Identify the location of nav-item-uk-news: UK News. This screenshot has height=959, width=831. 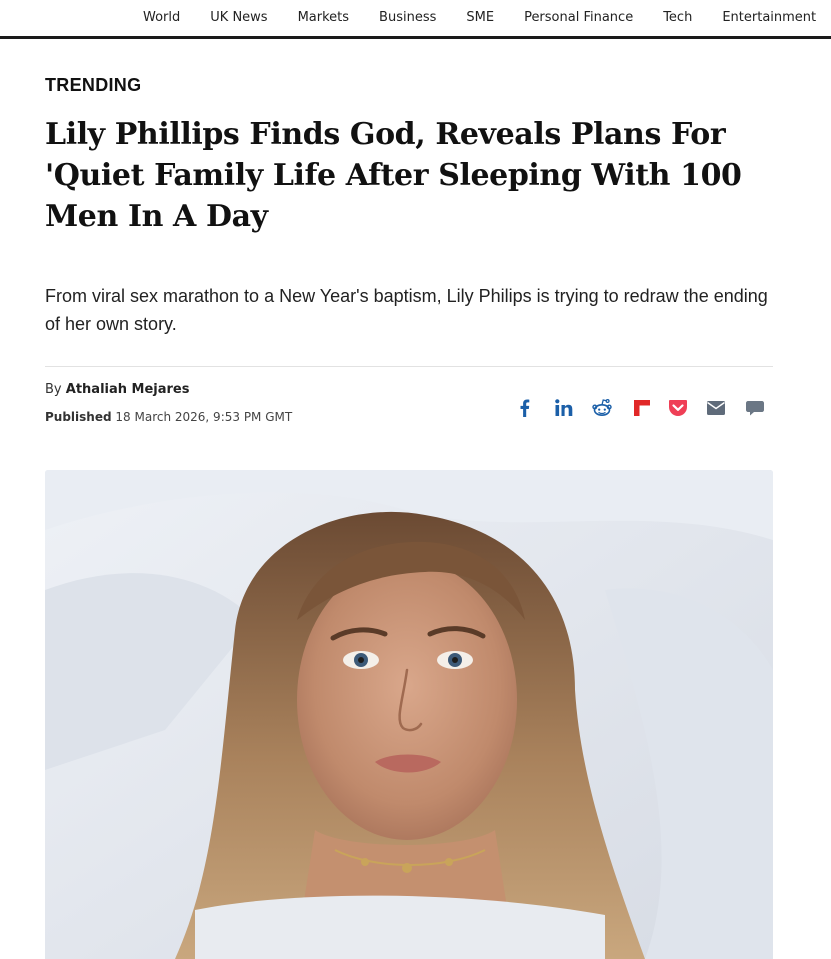
(238, 17).